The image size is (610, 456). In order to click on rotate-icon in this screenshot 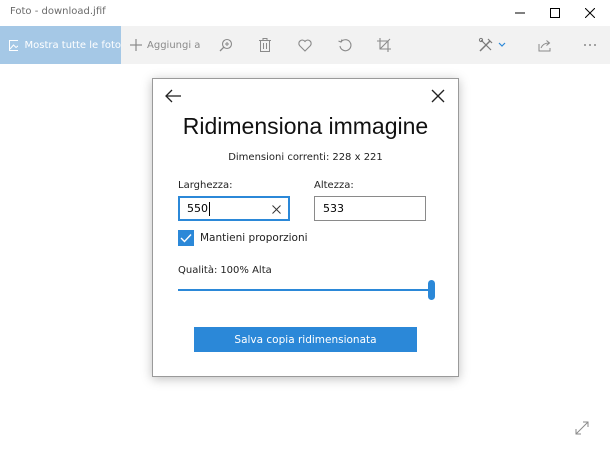, I will do `click(345, 45)`.